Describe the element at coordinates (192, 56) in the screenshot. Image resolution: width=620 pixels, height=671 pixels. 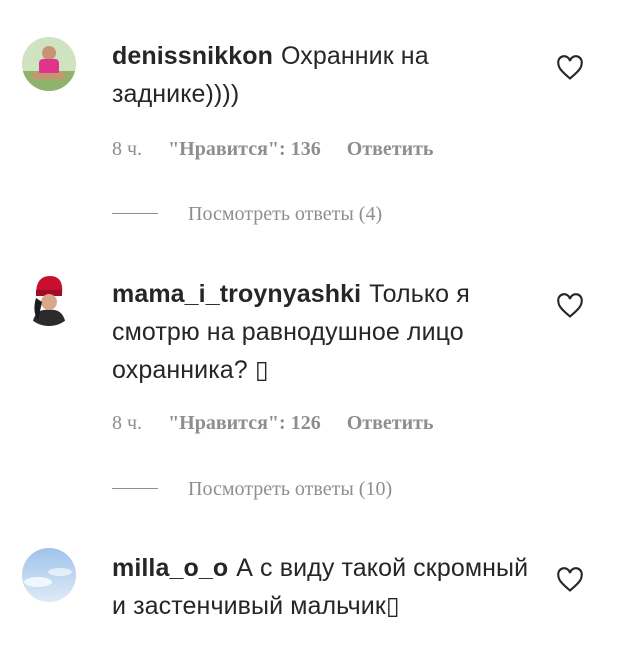
I see `comment-username: denissnikkon` at that location.